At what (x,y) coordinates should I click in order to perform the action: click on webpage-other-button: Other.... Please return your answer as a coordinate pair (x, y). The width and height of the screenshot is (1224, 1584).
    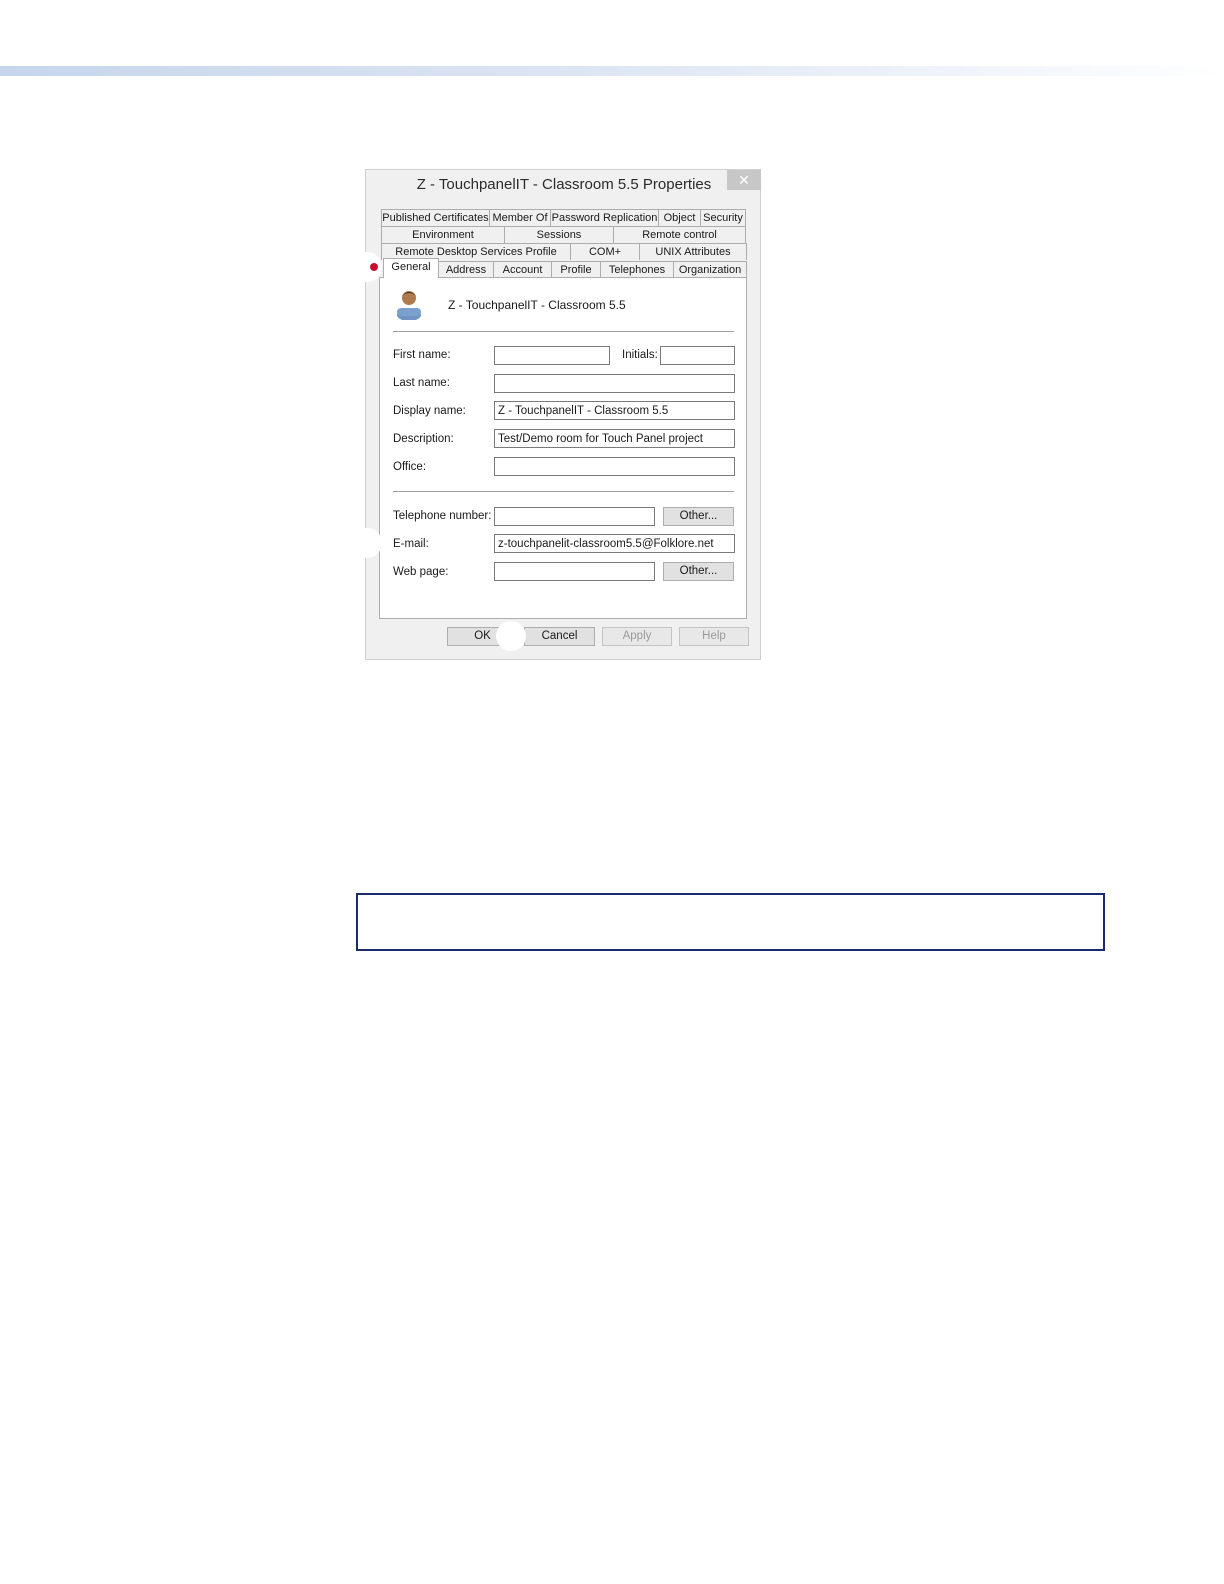
    Looking at the image, I should click on (698, 571).